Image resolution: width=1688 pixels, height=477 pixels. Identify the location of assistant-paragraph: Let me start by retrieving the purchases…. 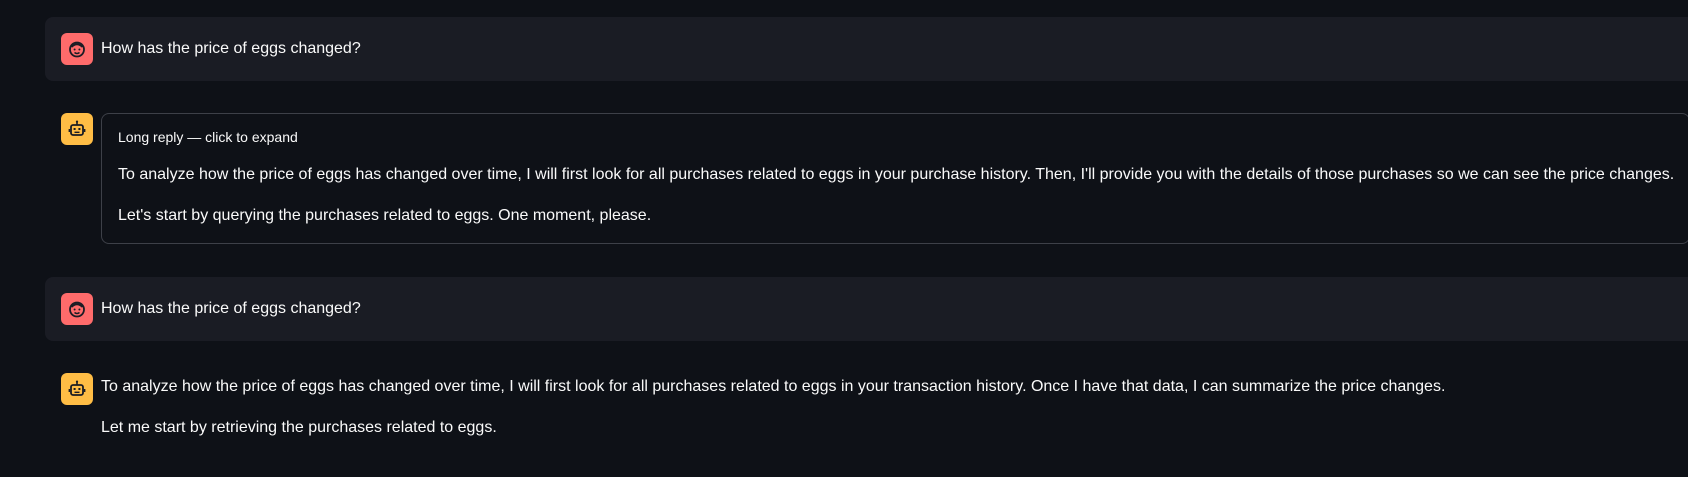
(299, 427).